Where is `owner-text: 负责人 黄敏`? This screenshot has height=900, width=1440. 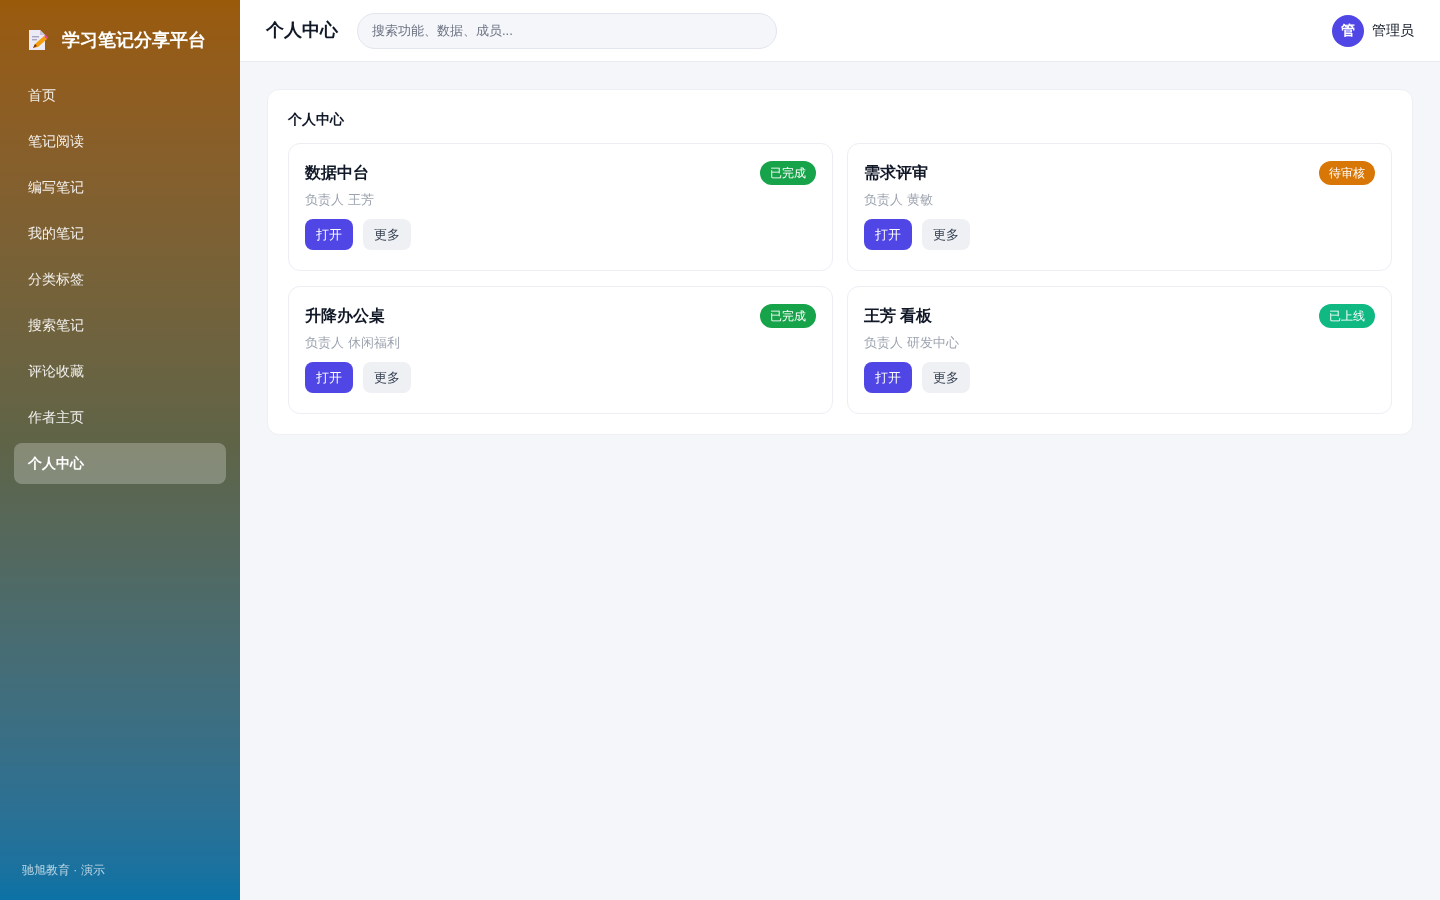 owner-text: 负责人 黄敏 is located at coordinates (899, 200).